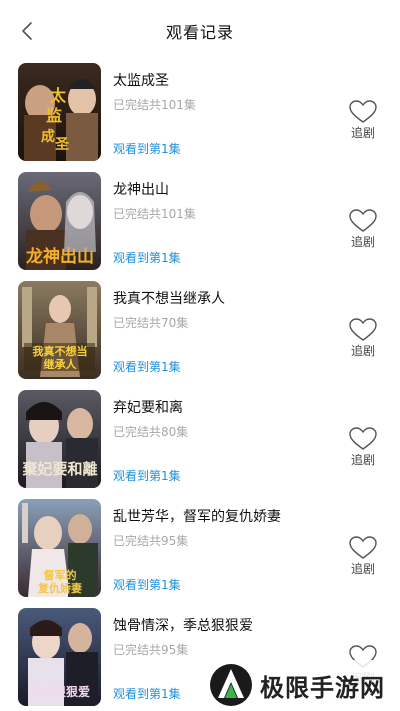  What do you see at coordinates (151, 323) in the screenshot?
I see `episode-status: 已完结共70集` at bounding box center [151, 323].